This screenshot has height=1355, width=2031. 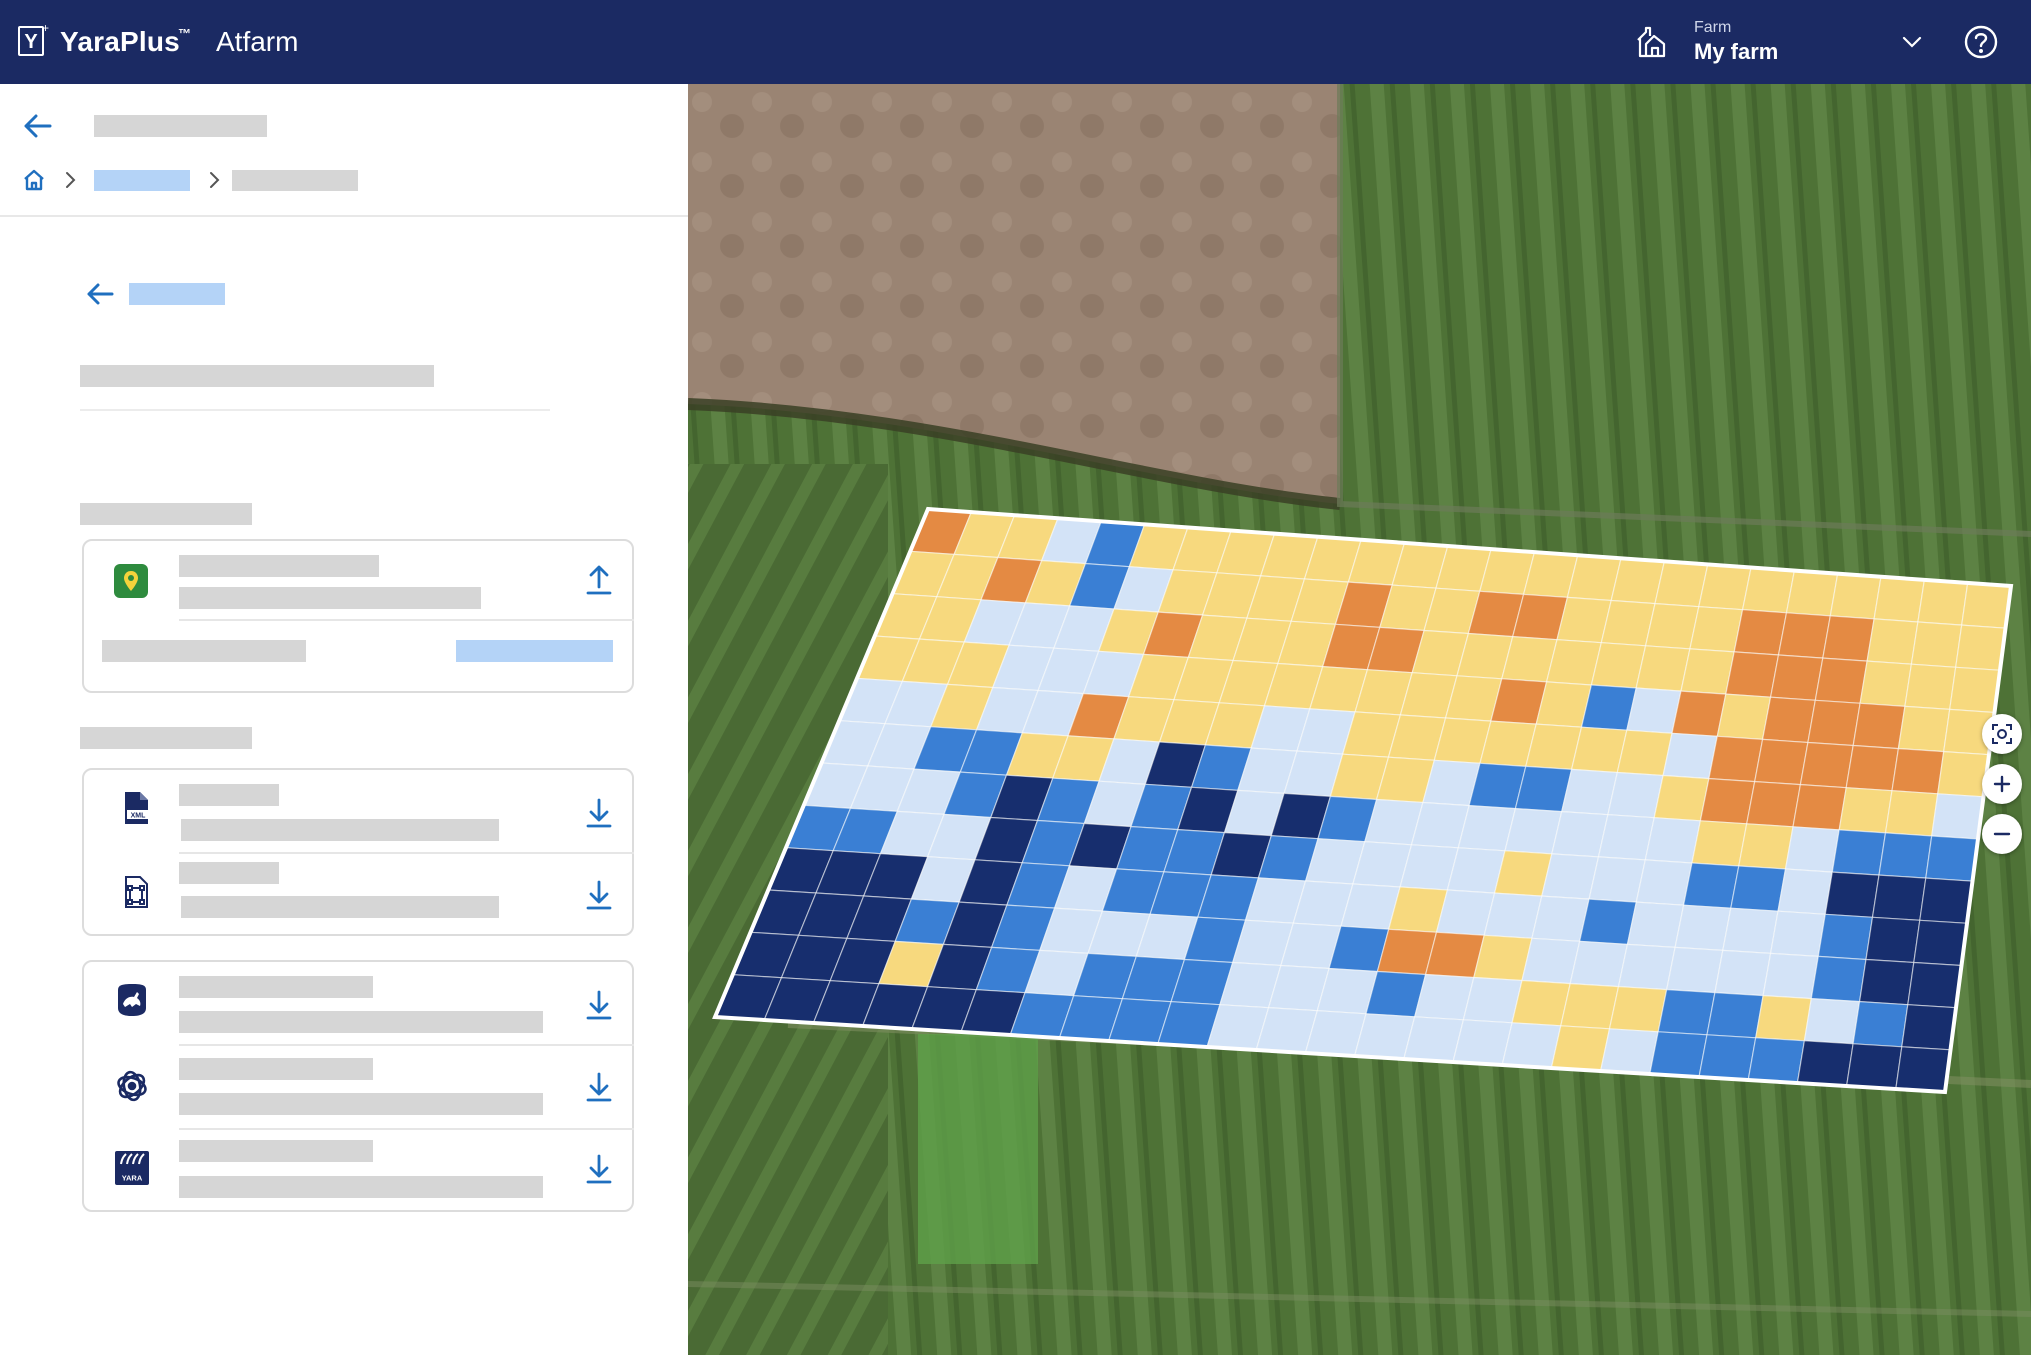 I want to click on home-icon, so click(x=34, y=180).